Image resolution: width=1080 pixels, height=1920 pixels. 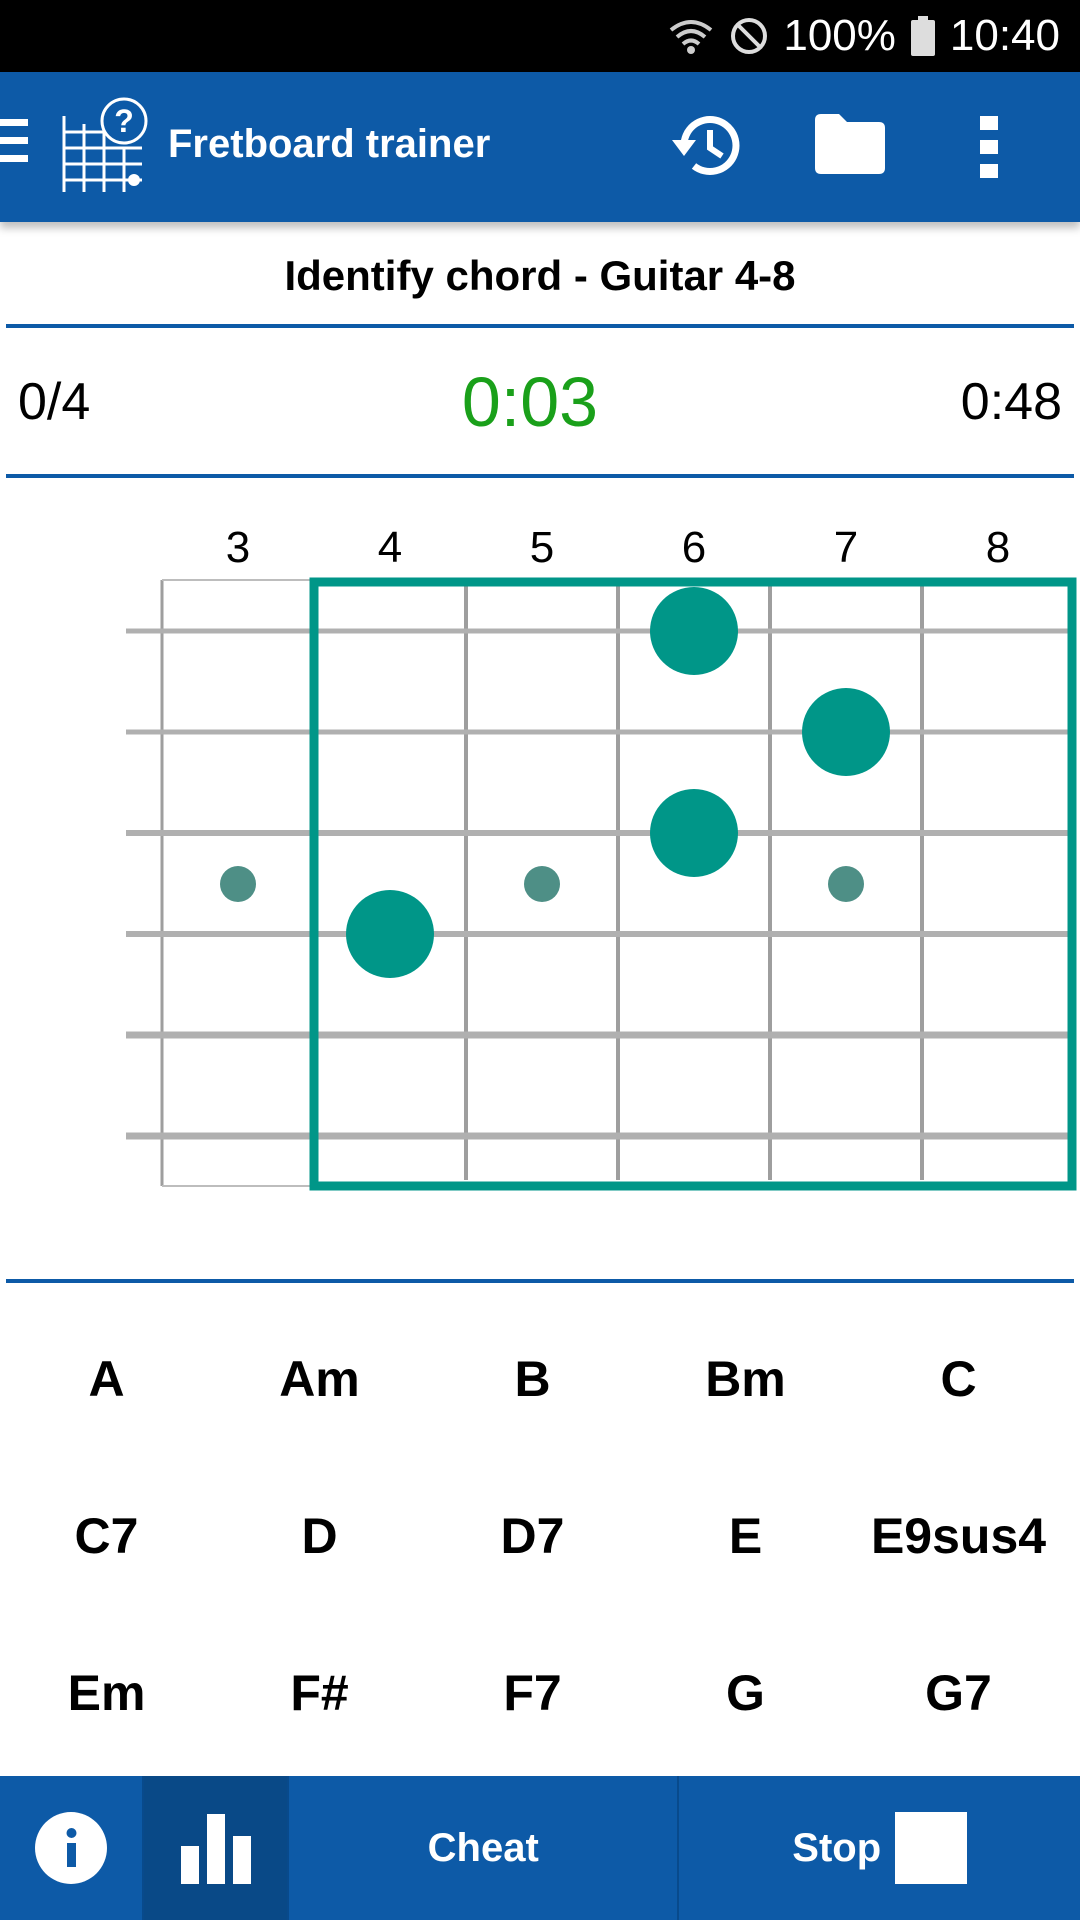 What do you see at coordinates (931, 1848) in the screenshot?
I see `stop-icon` at bounding box center [931, 1848].